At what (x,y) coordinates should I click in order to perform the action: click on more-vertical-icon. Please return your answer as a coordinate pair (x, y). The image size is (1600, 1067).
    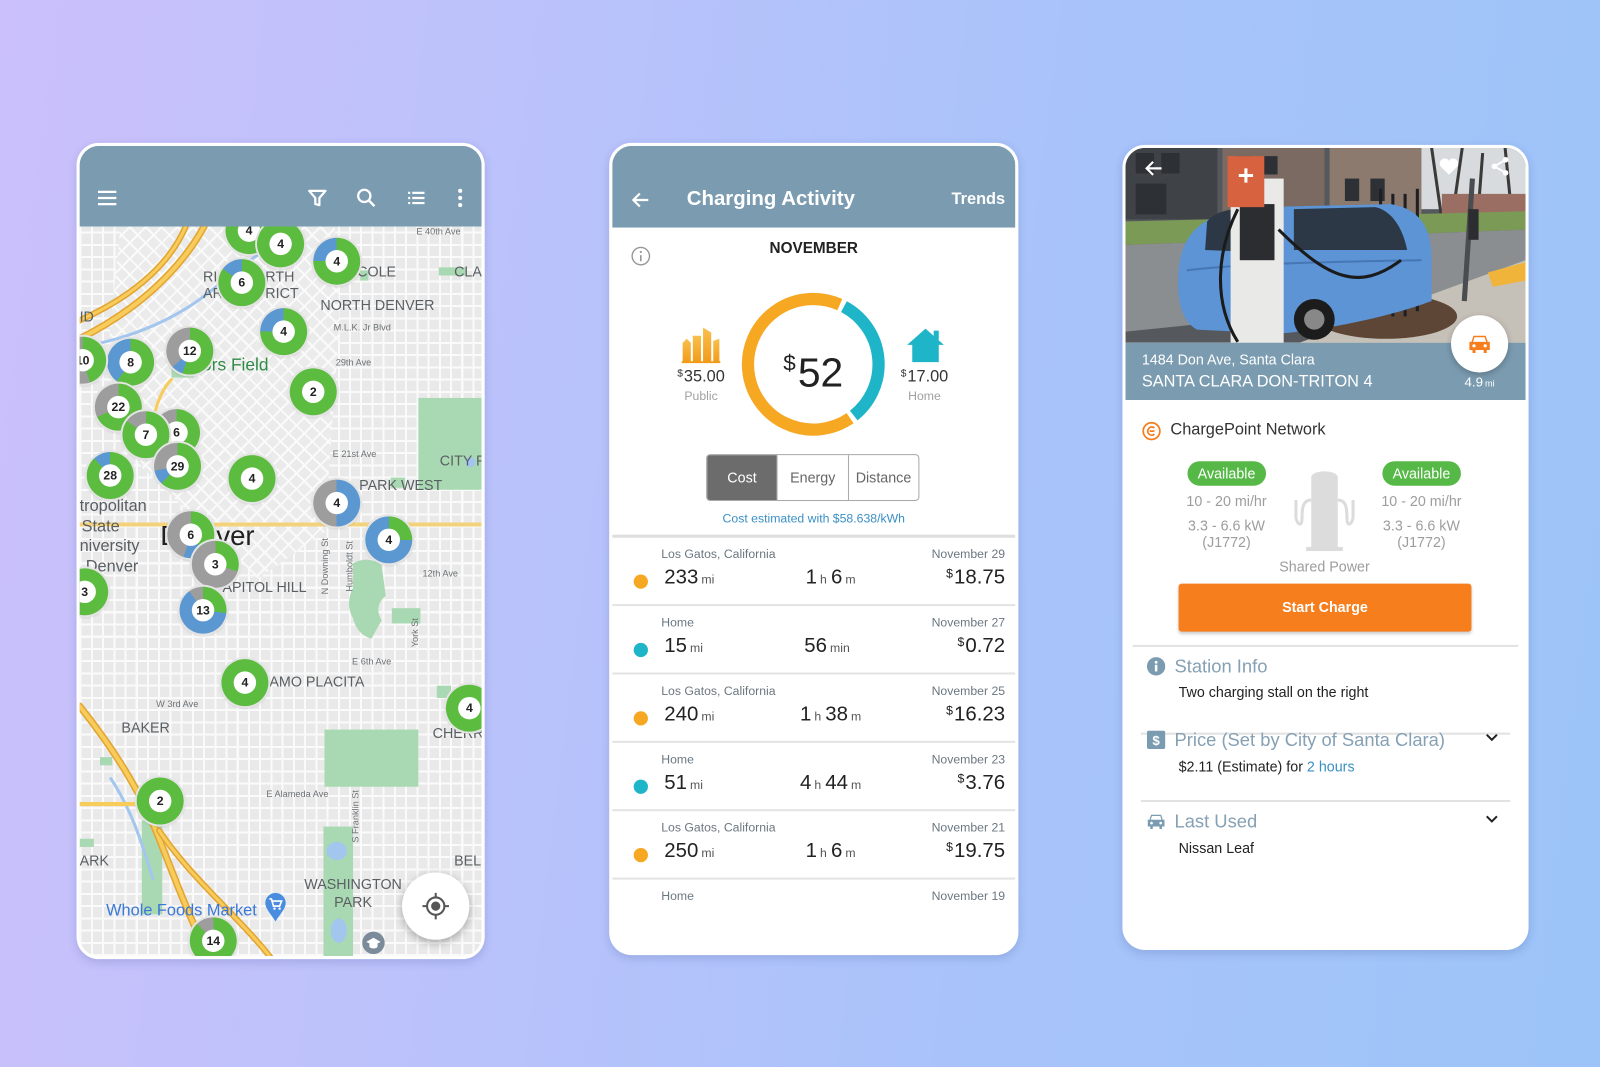
    Looking at the image, I should click on (460, 198).